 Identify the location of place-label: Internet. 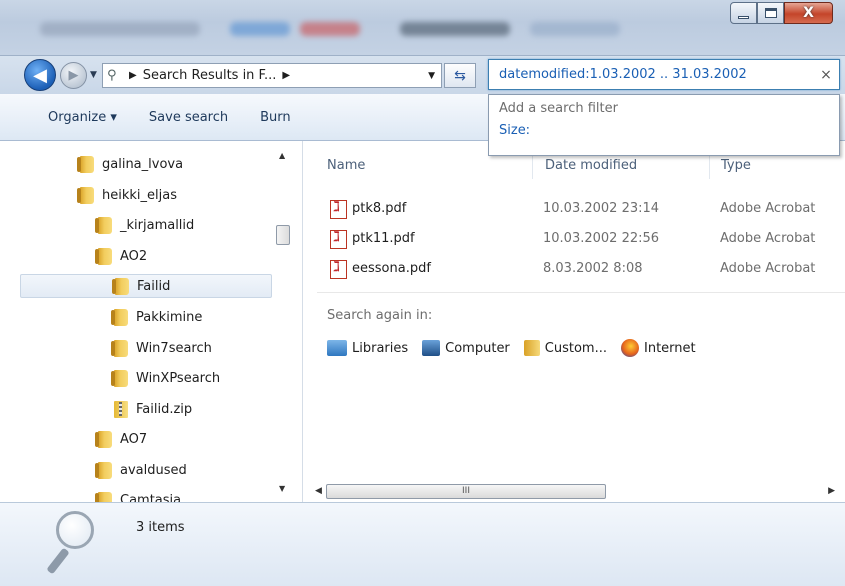
(670, 348).